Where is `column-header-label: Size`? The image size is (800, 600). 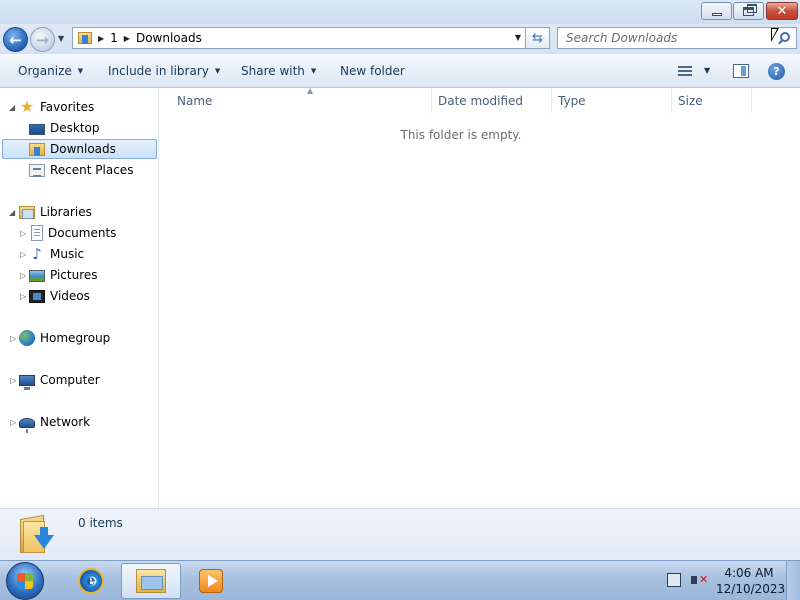 column-header-label: Size is located at coordinates (690, 100).